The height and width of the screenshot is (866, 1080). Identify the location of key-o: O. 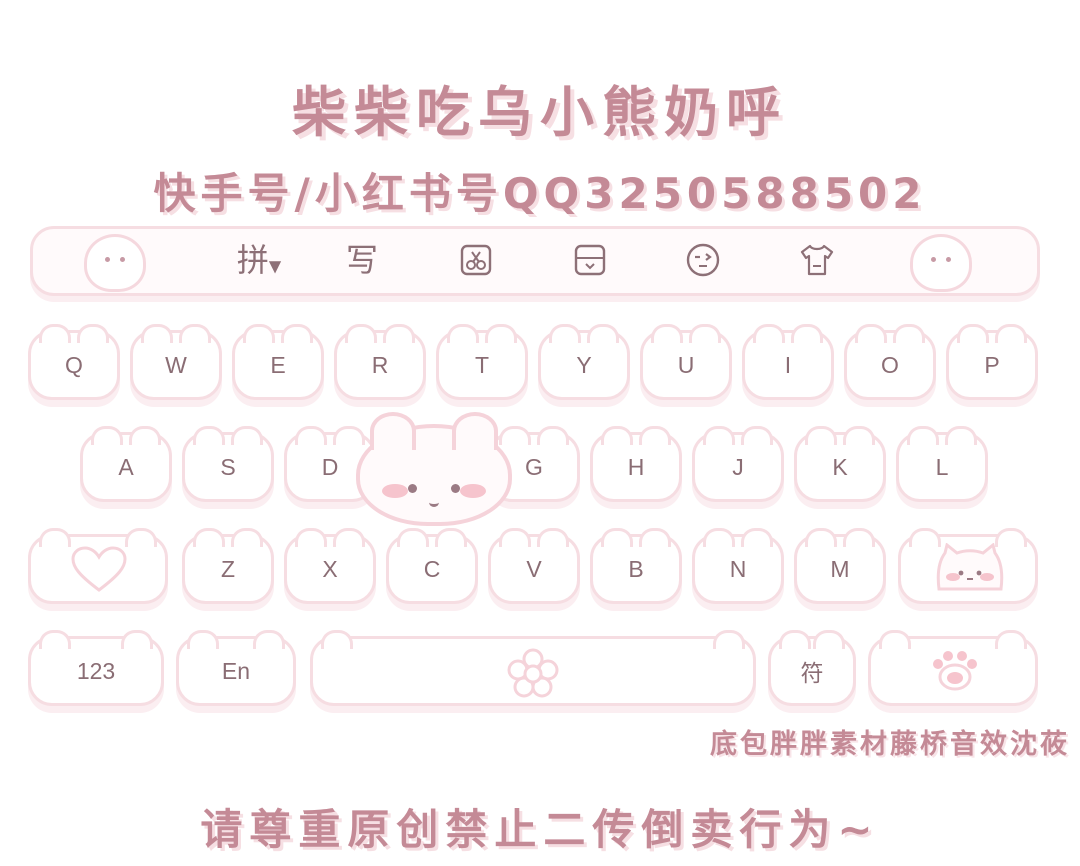
(890, 362).